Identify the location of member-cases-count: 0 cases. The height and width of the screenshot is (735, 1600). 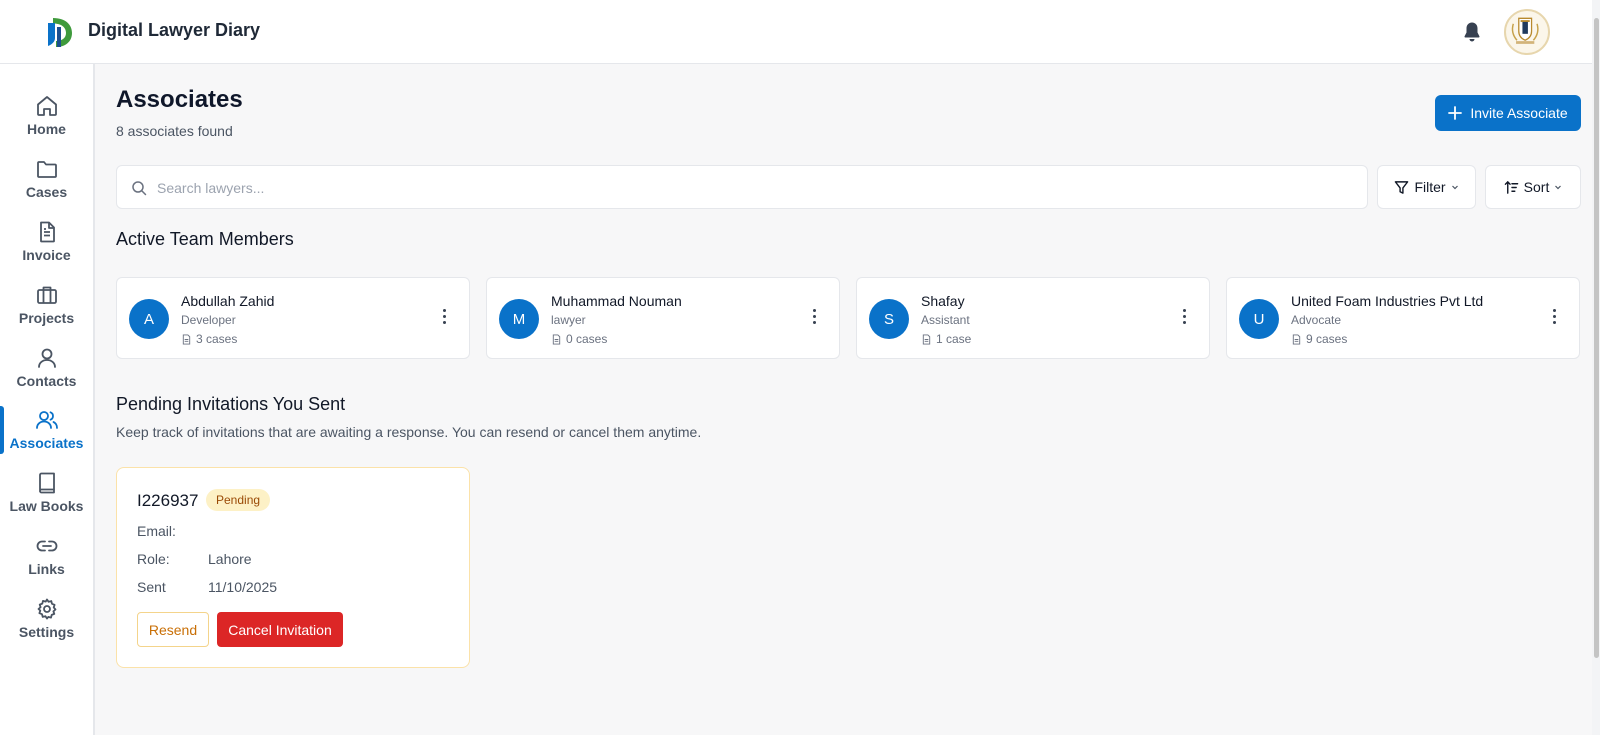
(587, 339).